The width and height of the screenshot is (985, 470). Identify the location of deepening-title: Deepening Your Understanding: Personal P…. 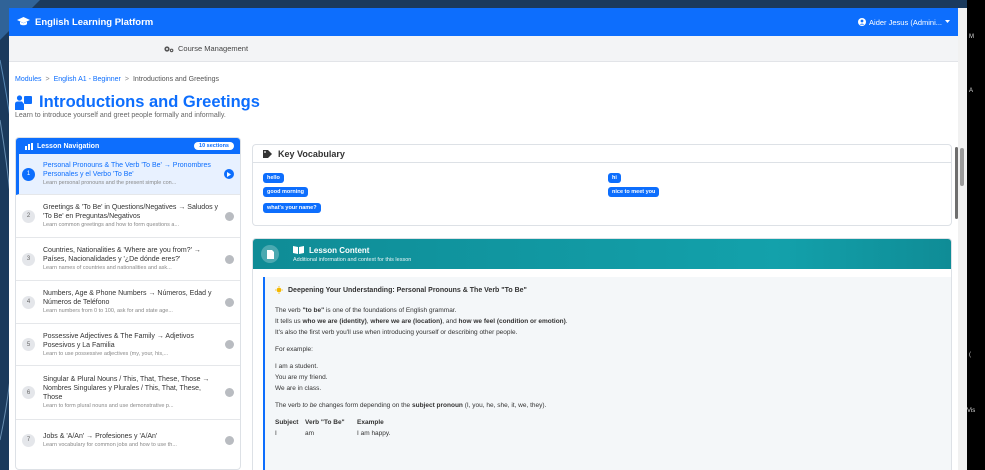
(407, 290).